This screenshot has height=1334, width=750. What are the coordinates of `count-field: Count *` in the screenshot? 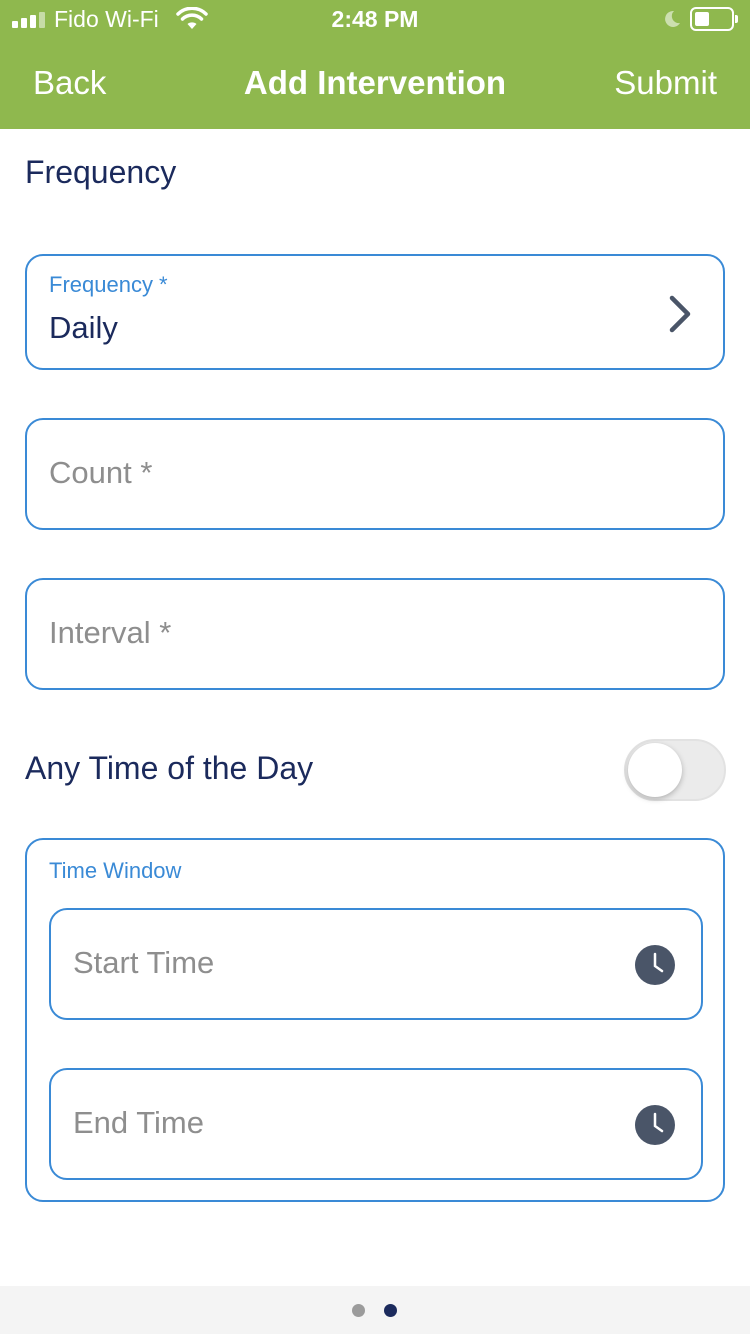 It's located at (375, 474).